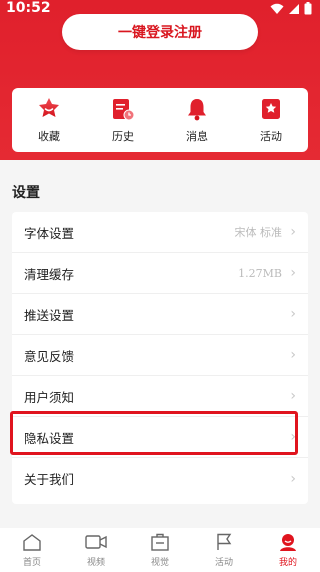  Describe the element at coordinates (160, 273) in the screenshot. I see `setting-row-clear-cache: 清理缓存 1.27MB ›` at that location.